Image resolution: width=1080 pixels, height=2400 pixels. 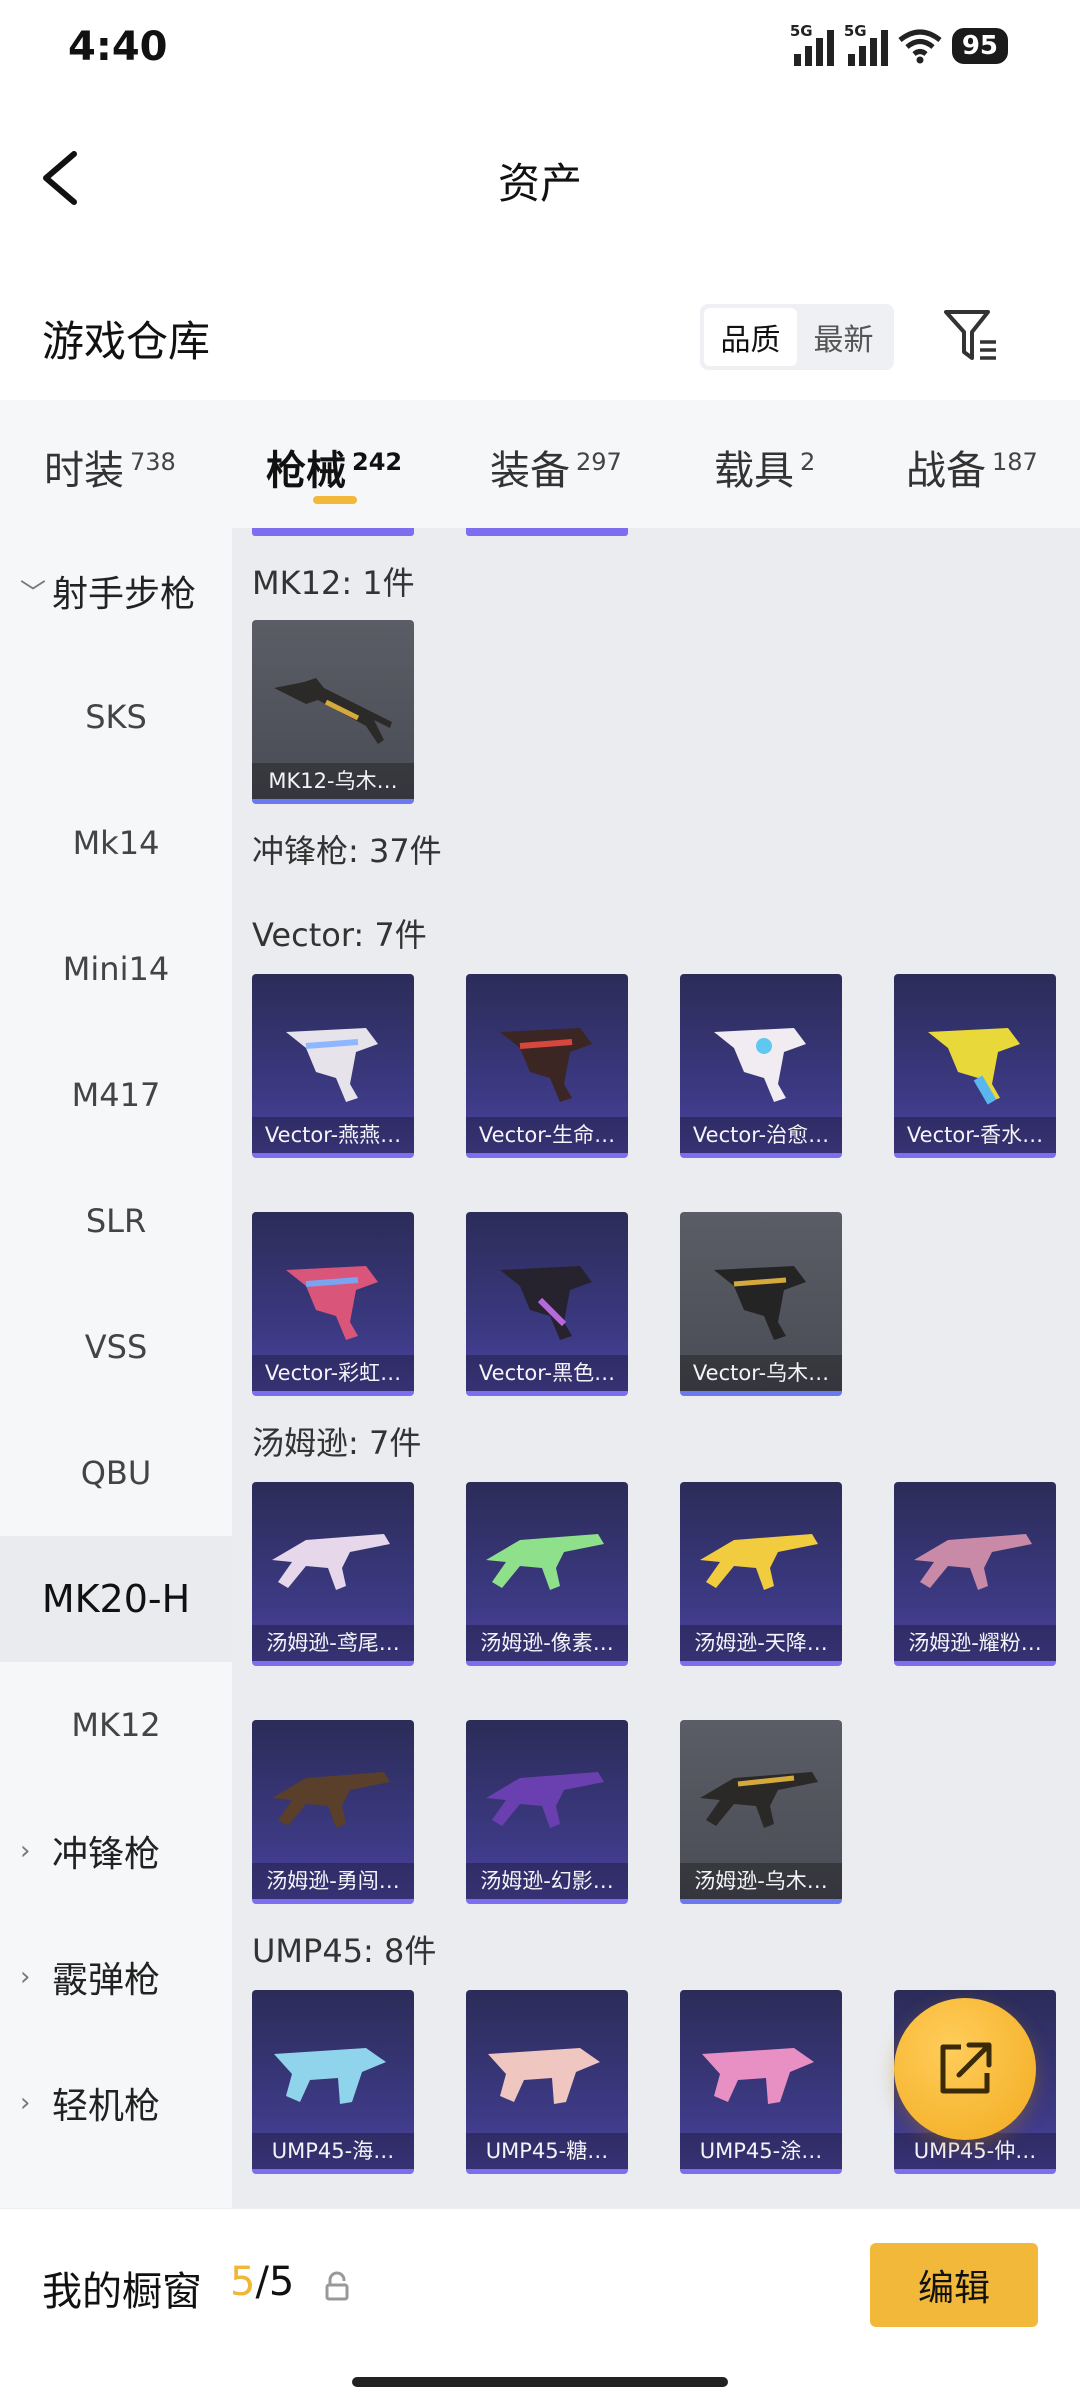 I want to click on signal-label: 5G, so click(x=801, y=31).